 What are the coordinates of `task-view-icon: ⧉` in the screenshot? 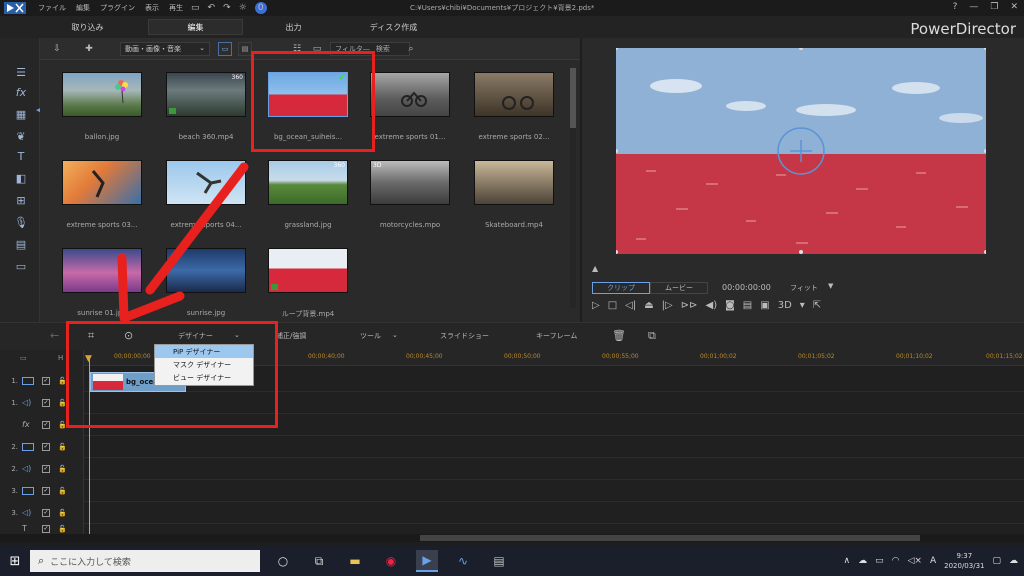 It's located at (319, 561).